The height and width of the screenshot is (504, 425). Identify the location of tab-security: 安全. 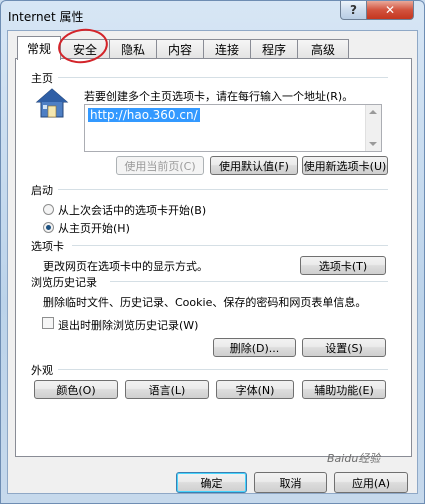
(85, 49).